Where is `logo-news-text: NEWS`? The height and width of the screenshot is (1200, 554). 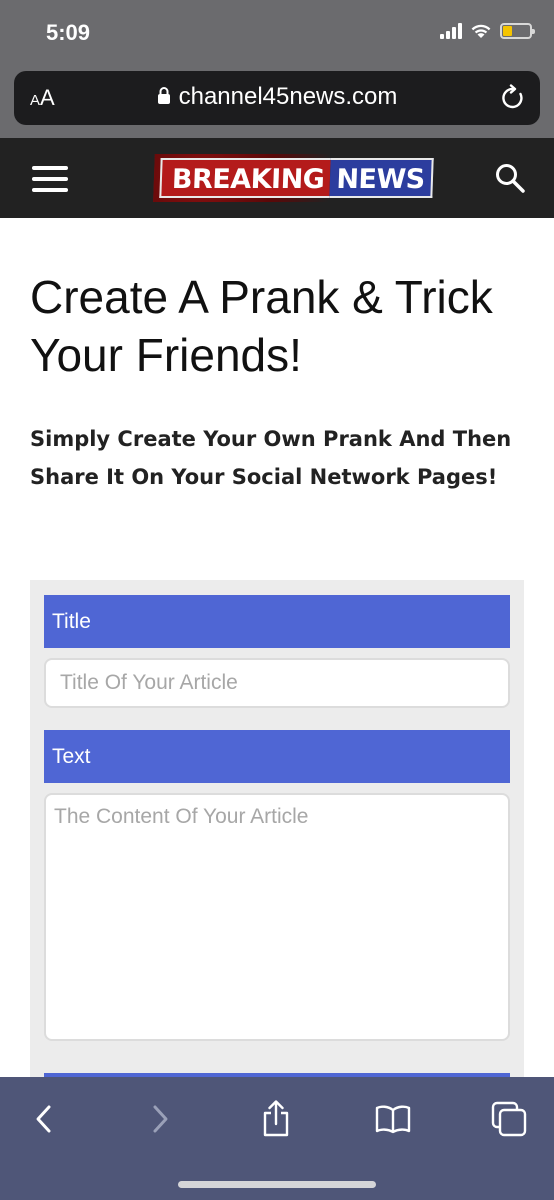
logo-news-text: NEWS is located at coordinates (381, 178).